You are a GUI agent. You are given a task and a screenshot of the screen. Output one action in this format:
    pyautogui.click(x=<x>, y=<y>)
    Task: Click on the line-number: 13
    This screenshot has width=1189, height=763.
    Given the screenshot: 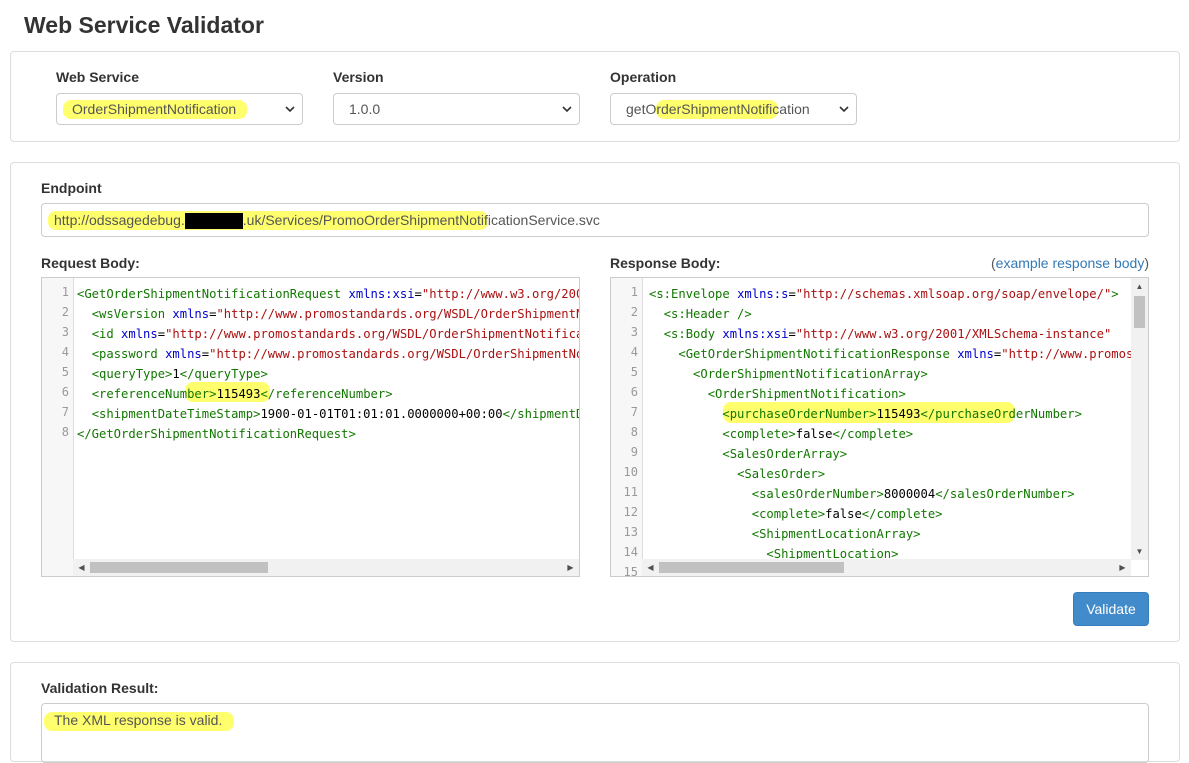 What is the action you would take?
    pyautogui.click(x=630, y=532)
    